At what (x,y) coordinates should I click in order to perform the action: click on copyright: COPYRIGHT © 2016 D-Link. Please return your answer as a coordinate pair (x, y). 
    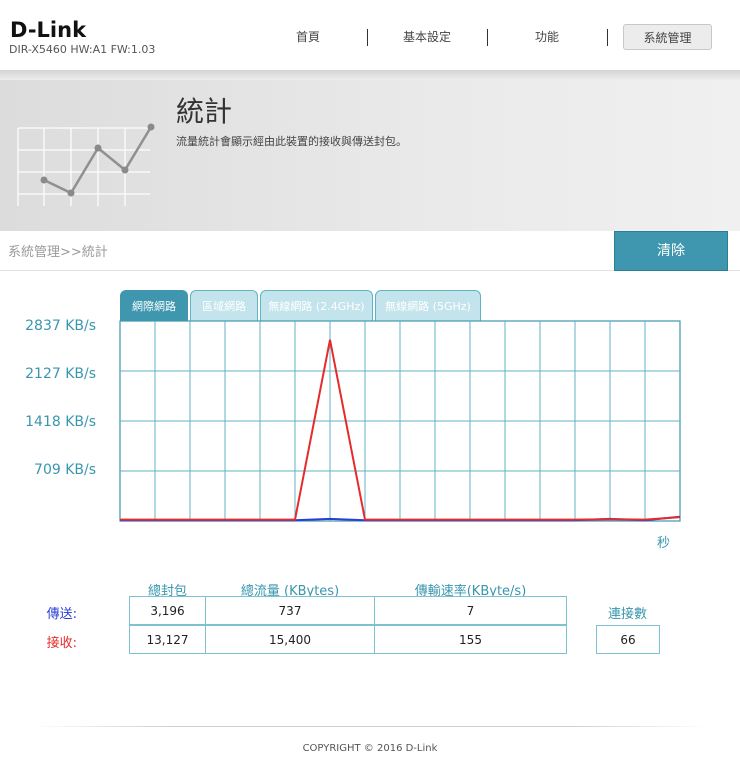
    Looking at the image, I should click on (370, 748).